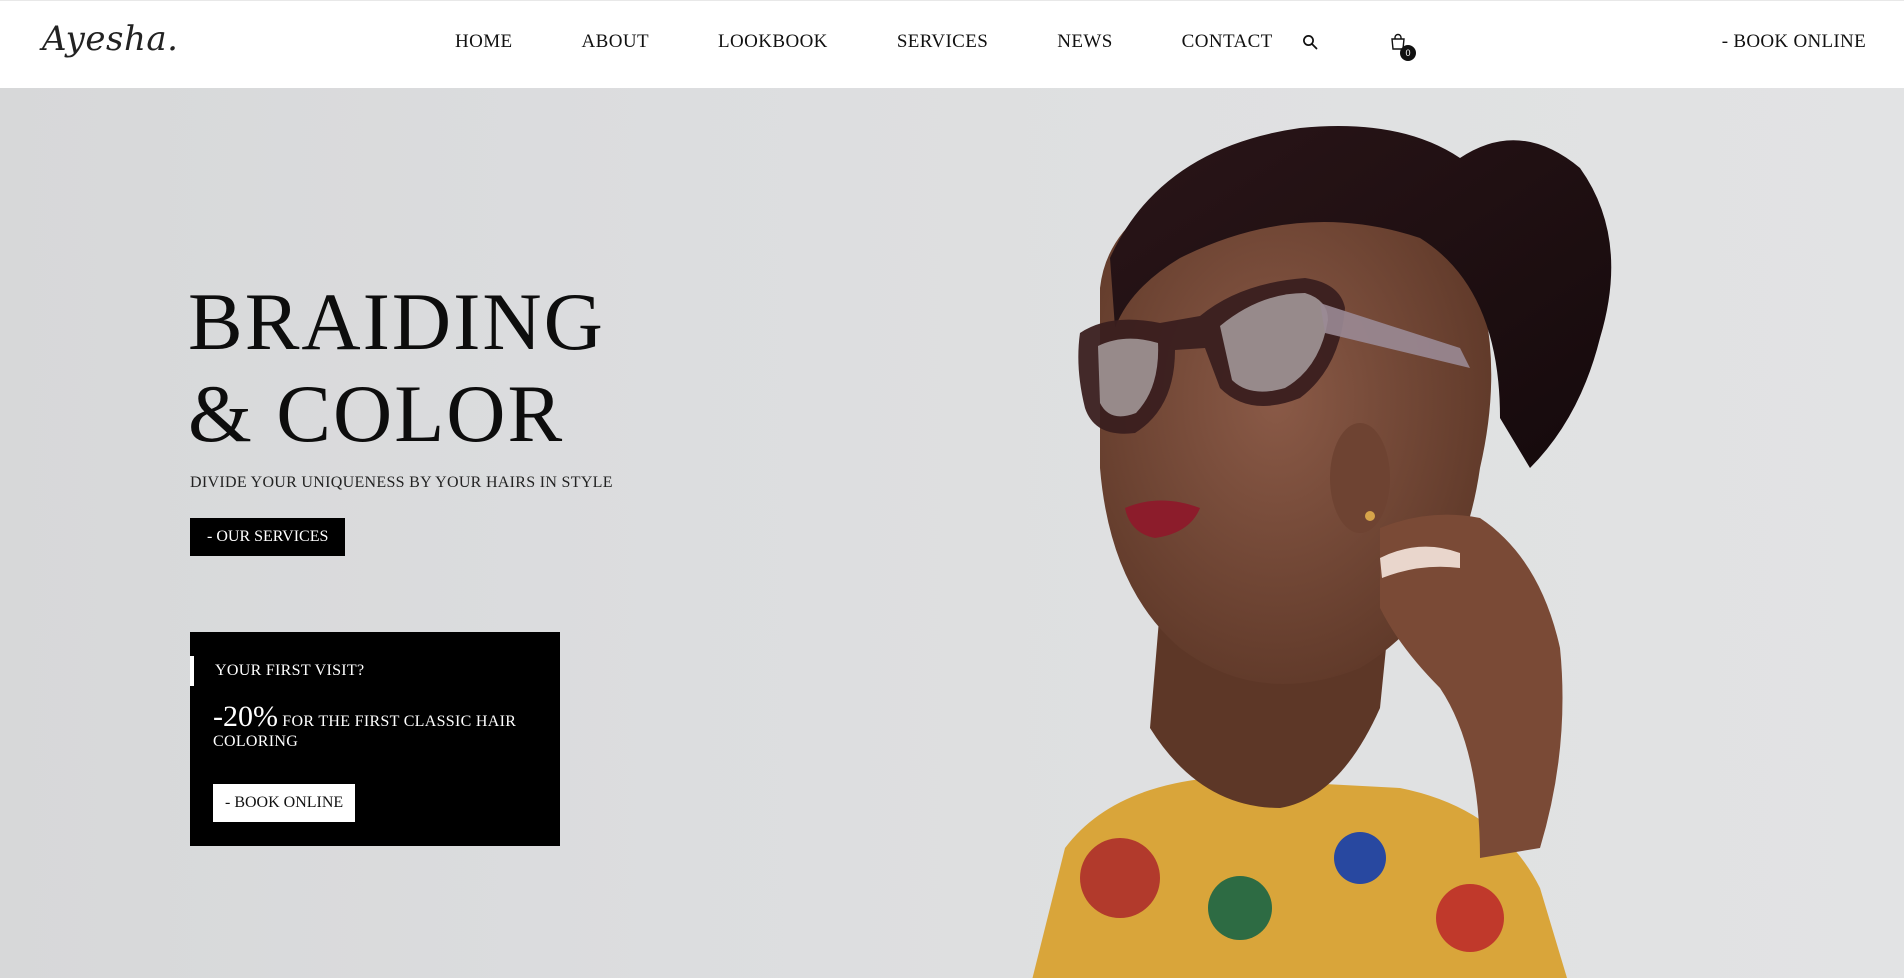 The width and height of the screenshot is (1904, 978). What do you see at coordinates (1408, 53) in the screenshot?
I see `cart-count-badge: 0` at bounding box center [1408, 53].